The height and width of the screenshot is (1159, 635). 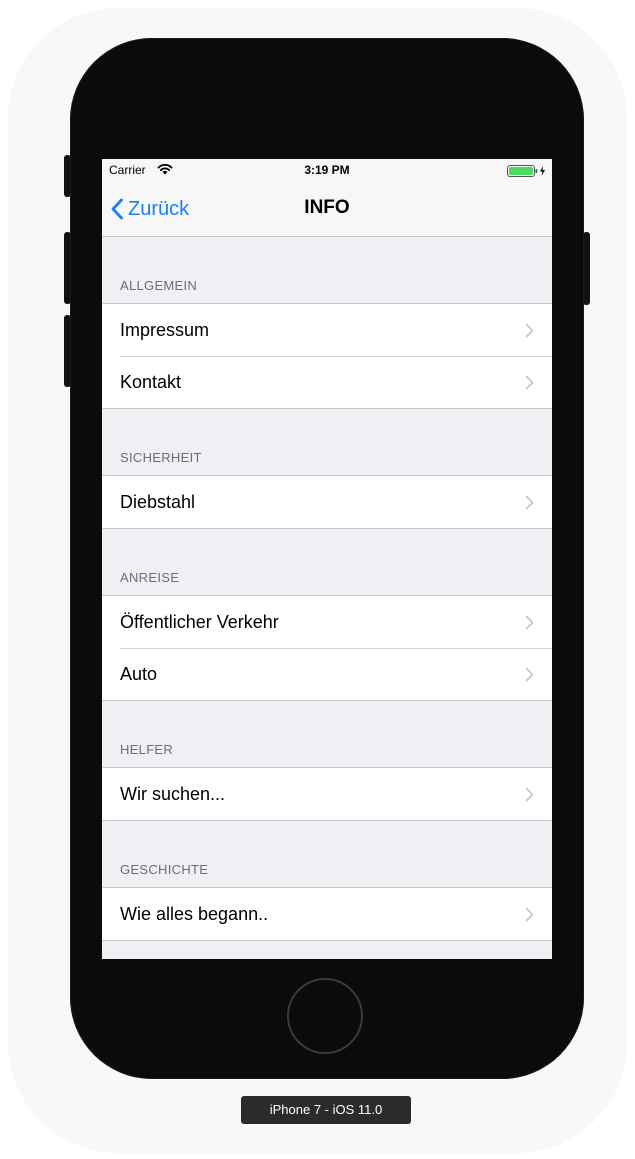 I want to click on section-anreise: Öffentlicher Verkehr Auto, so click(x=327, y=648).